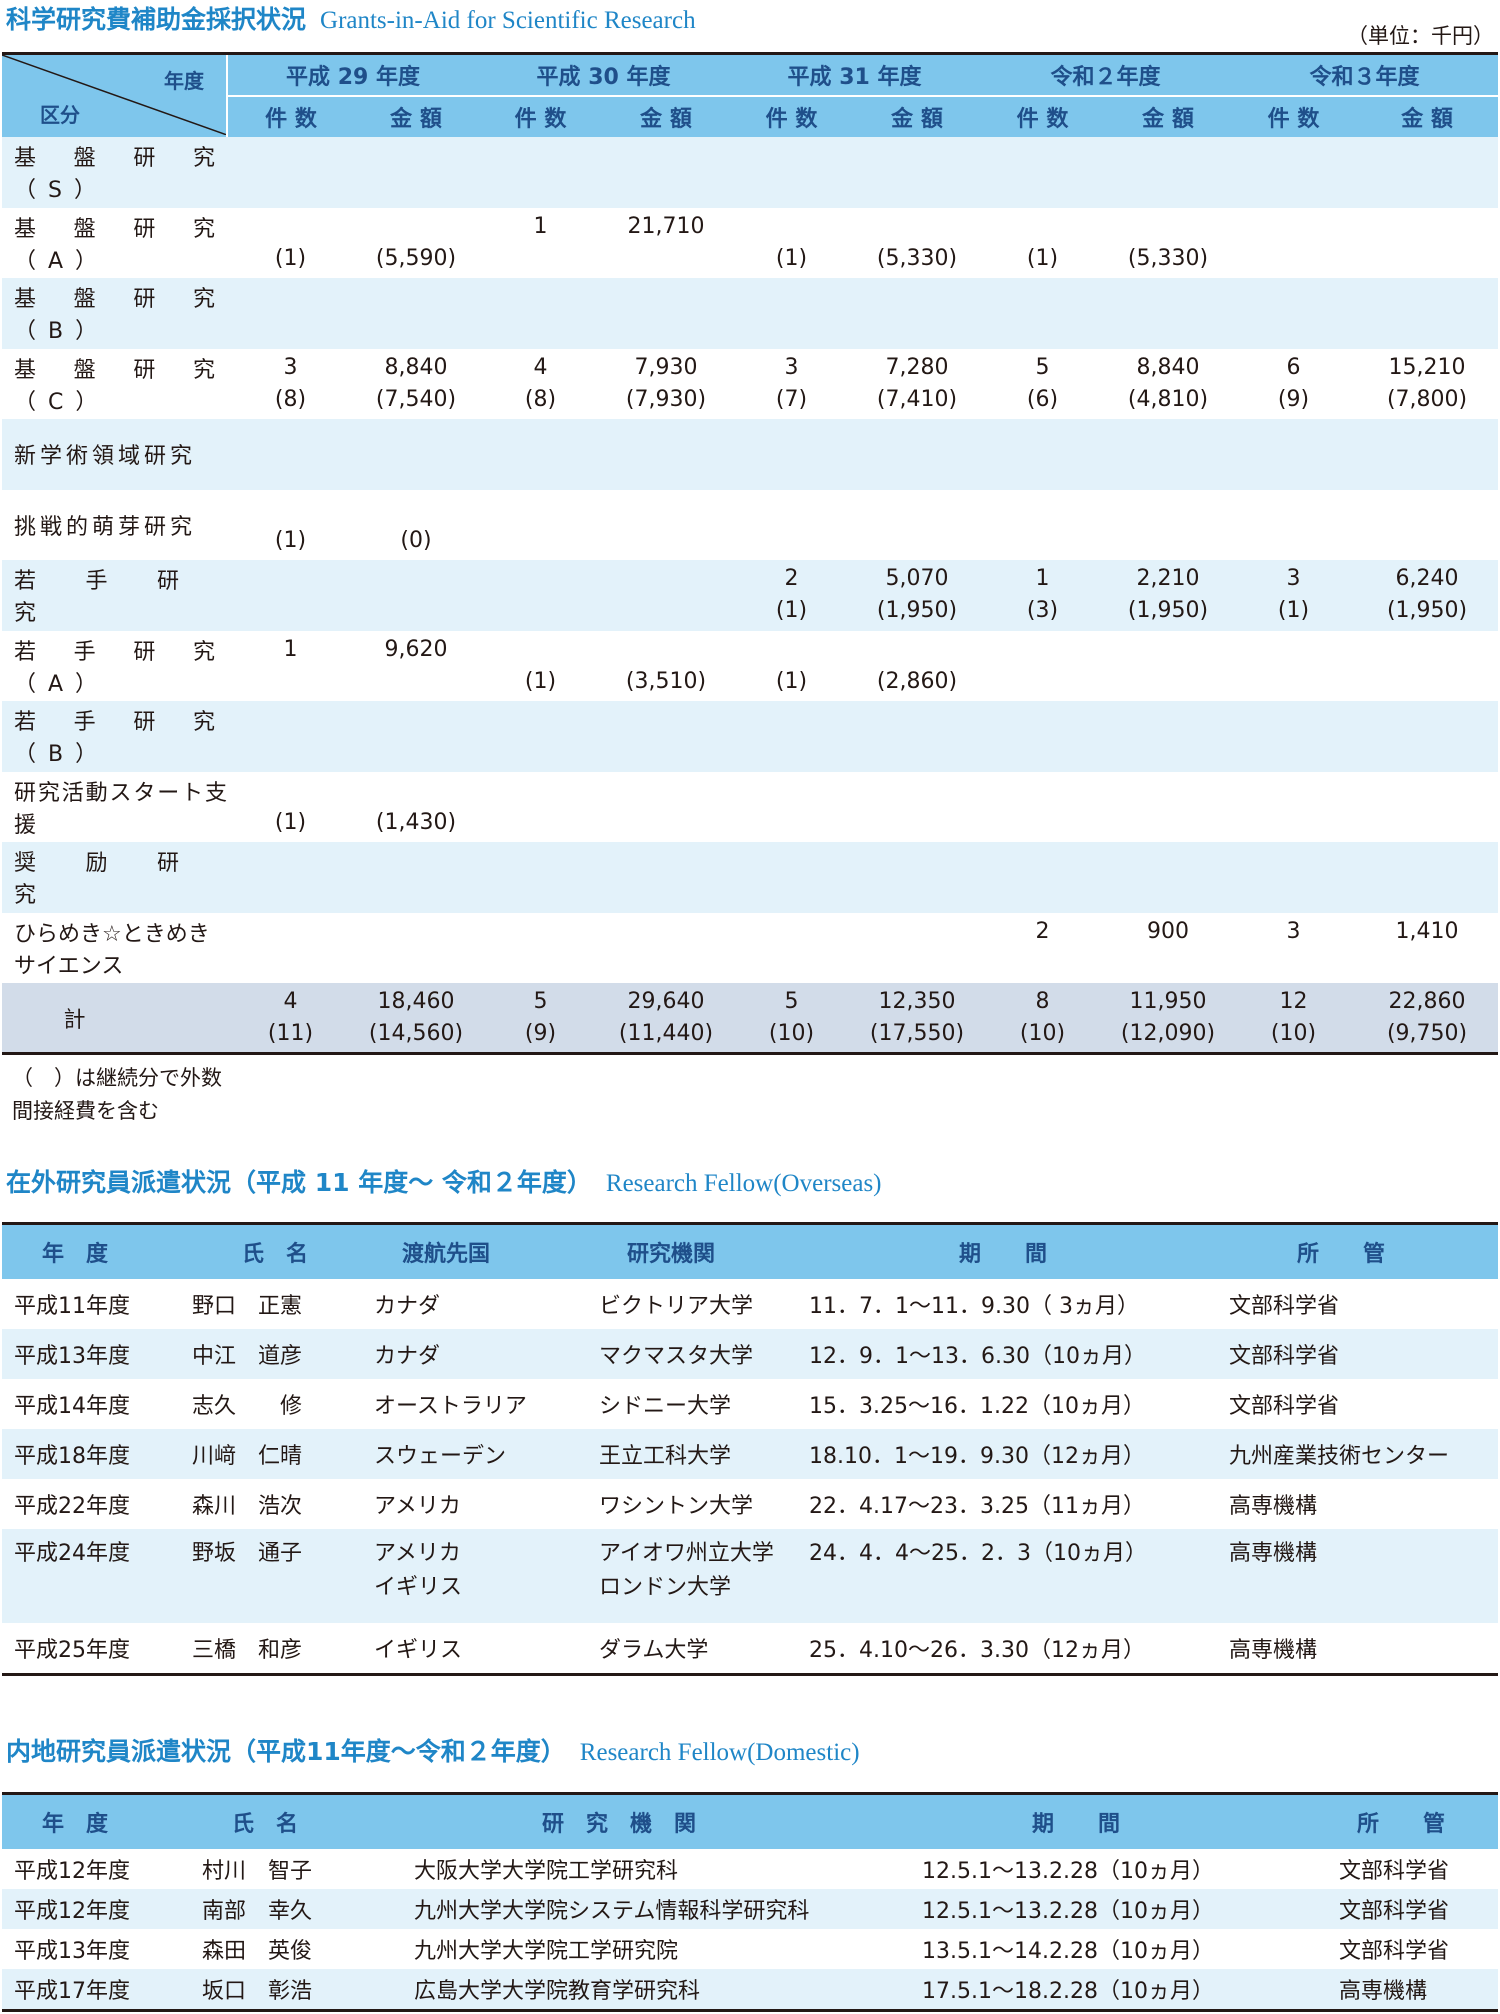  What do you see at coordinates (69, 966) in the screenshot?
I see `category-label-line2: サイエンス` at bounding box center [69, 966].